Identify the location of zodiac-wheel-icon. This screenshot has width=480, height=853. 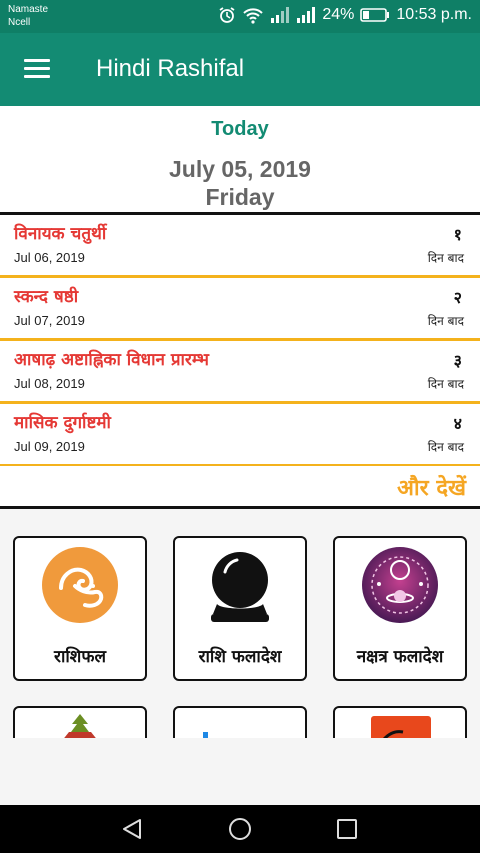
(400, 587).